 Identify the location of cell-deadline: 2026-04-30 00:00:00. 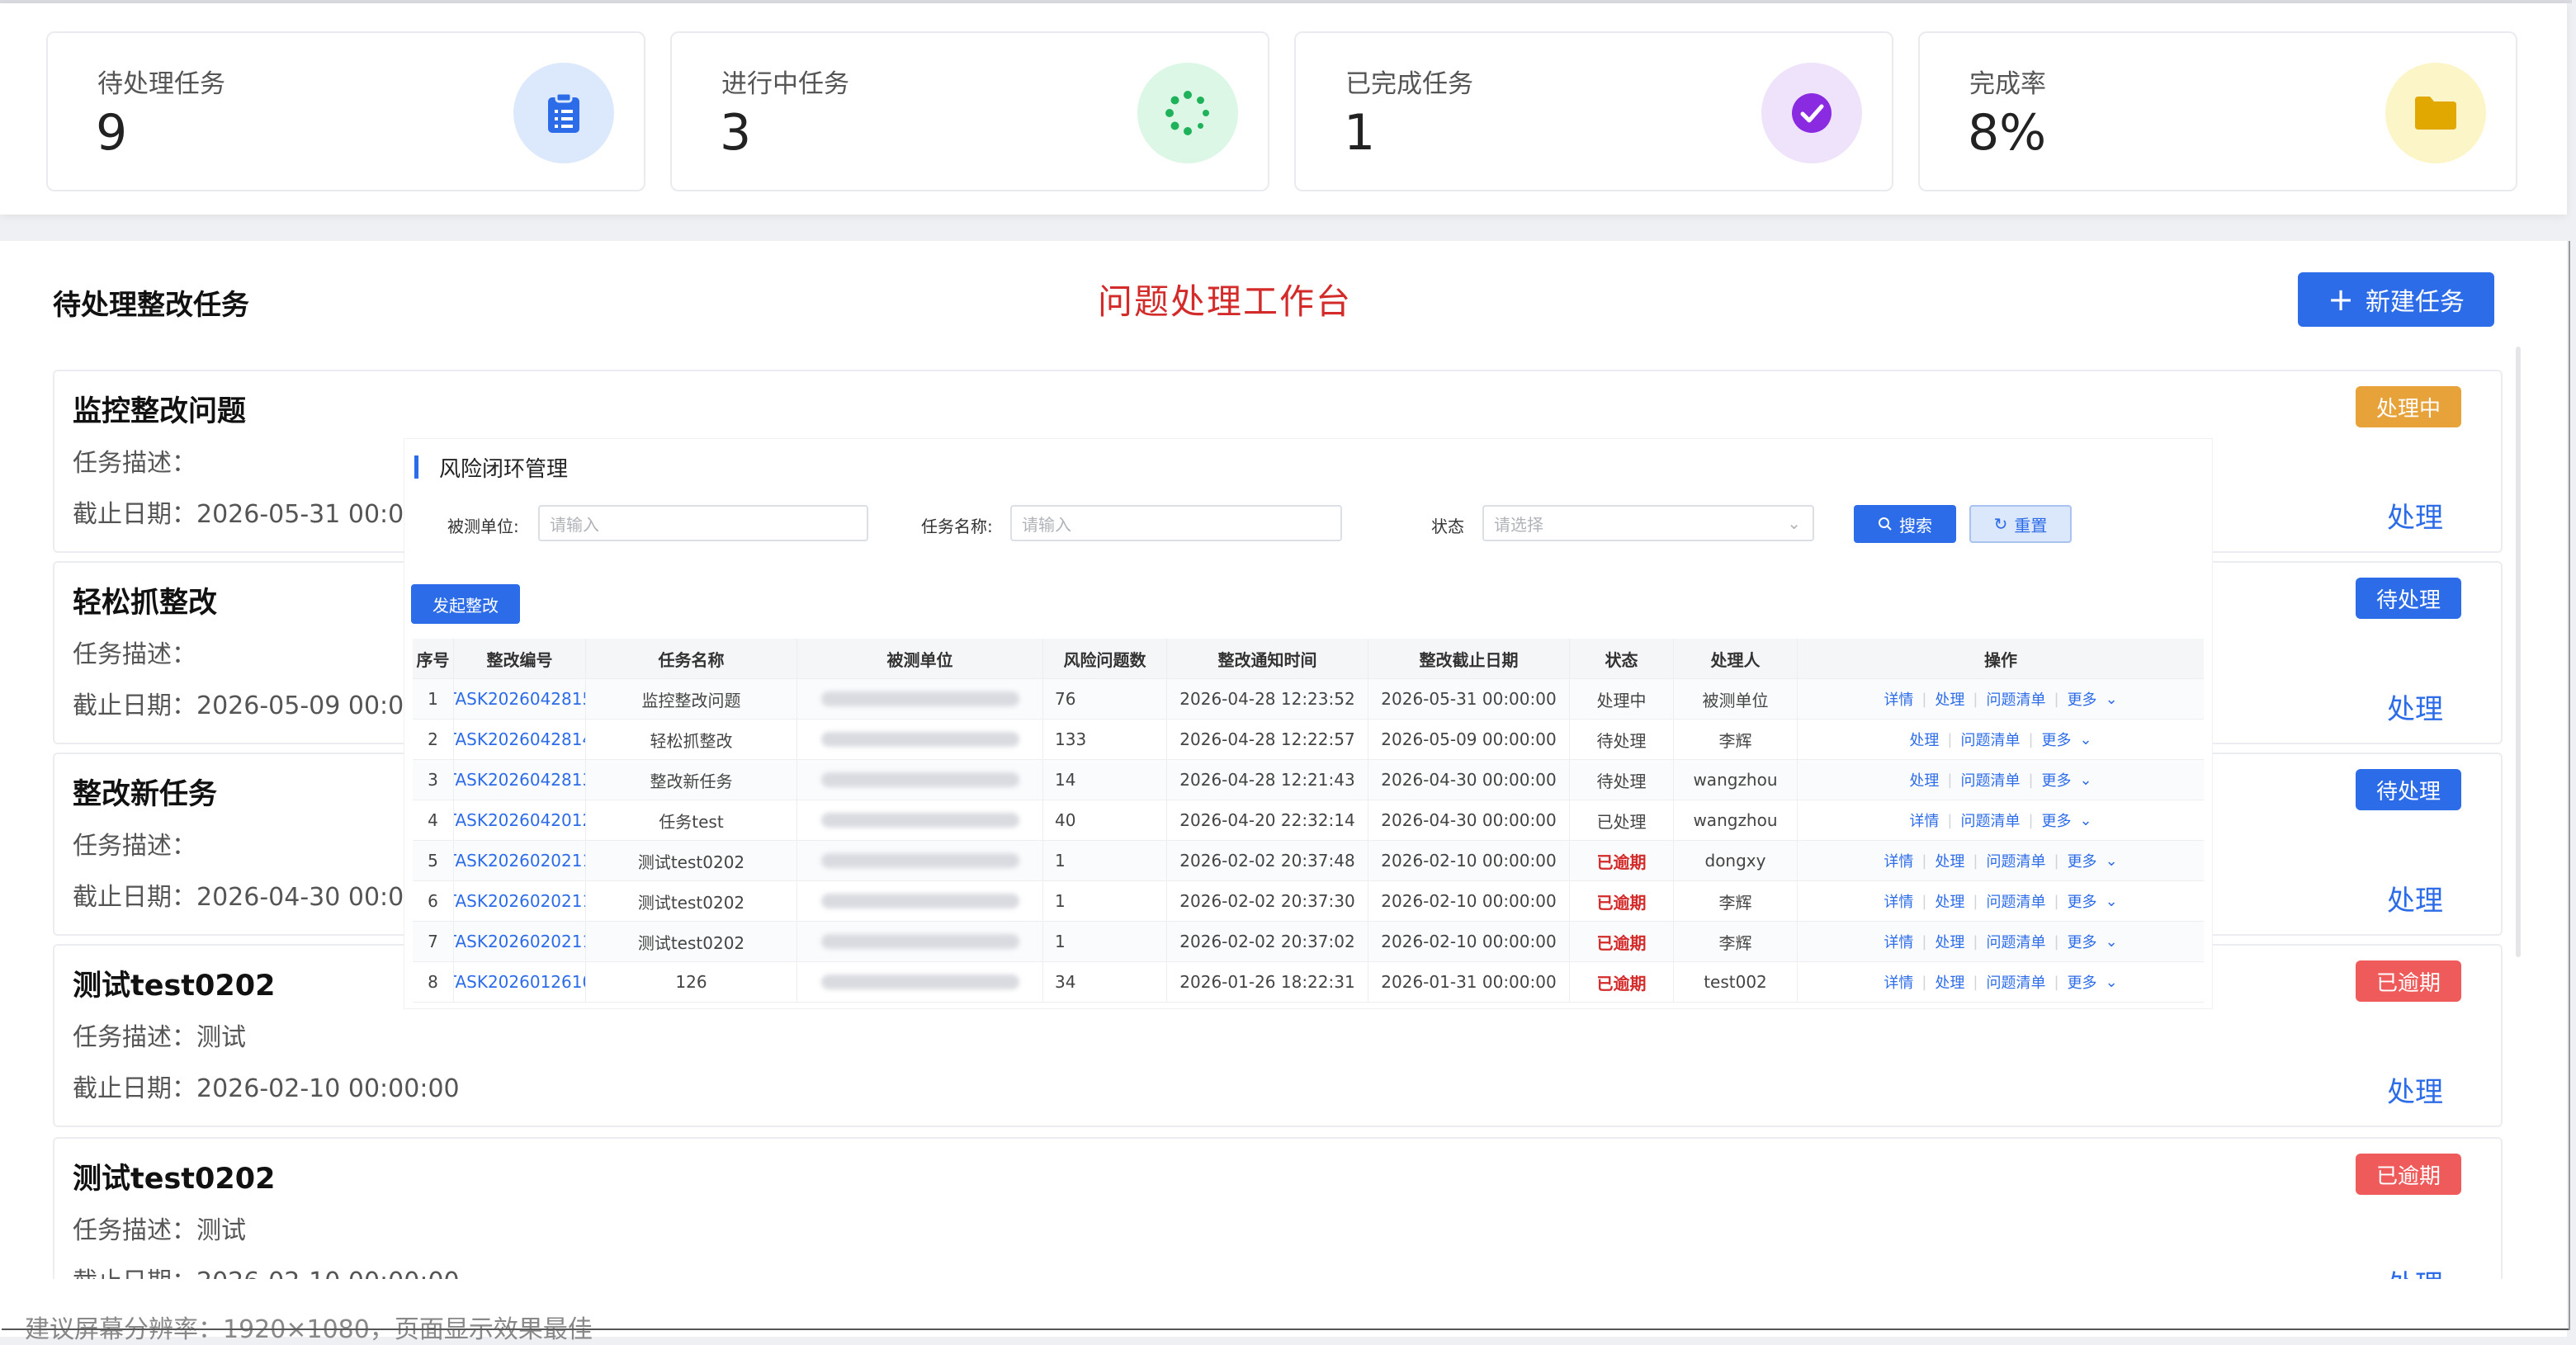
(1469, 820).